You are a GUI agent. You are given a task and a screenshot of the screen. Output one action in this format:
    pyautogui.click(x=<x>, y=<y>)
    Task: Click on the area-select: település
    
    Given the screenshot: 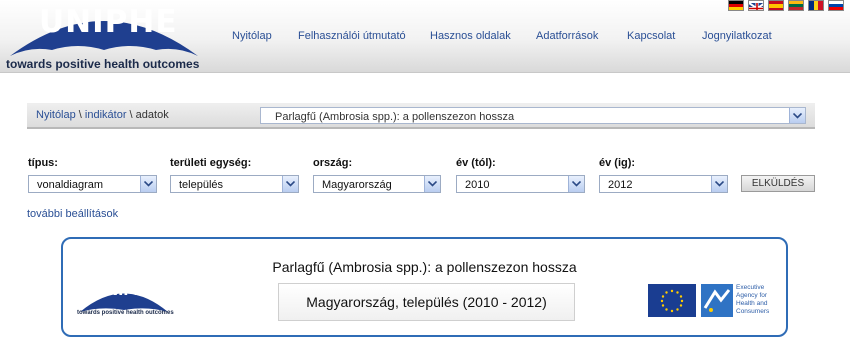 What is the action you would take?
    pyautogui.click(x=234, y=184)
    